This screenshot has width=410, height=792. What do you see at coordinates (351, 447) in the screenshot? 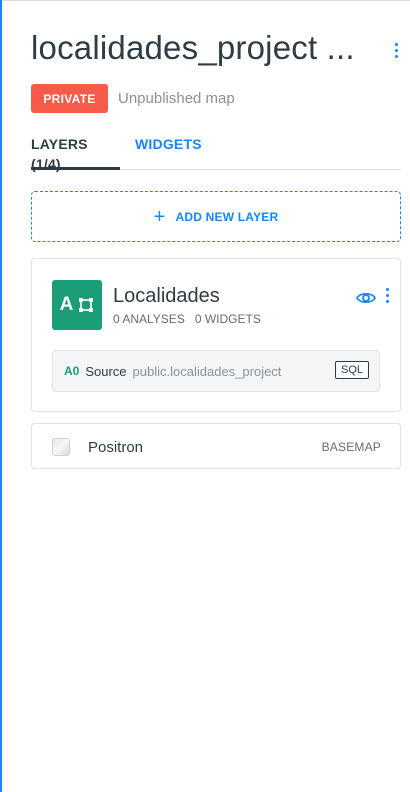
I see `basemap-tag: BASEMAP` at bounding box center [351, 447].